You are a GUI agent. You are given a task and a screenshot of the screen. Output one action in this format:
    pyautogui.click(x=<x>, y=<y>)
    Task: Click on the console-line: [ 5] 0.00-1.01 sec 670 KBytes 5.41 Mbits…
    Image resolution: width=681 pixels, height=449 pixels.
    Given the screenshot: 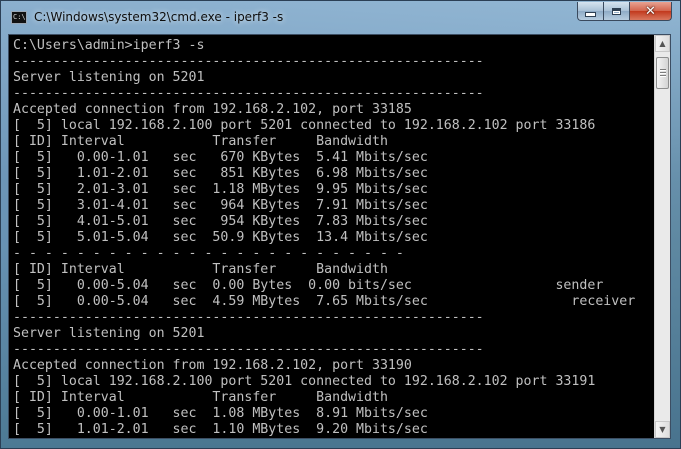 What is the action you would take?
    pyautogui.click(x=220, y=157)
    